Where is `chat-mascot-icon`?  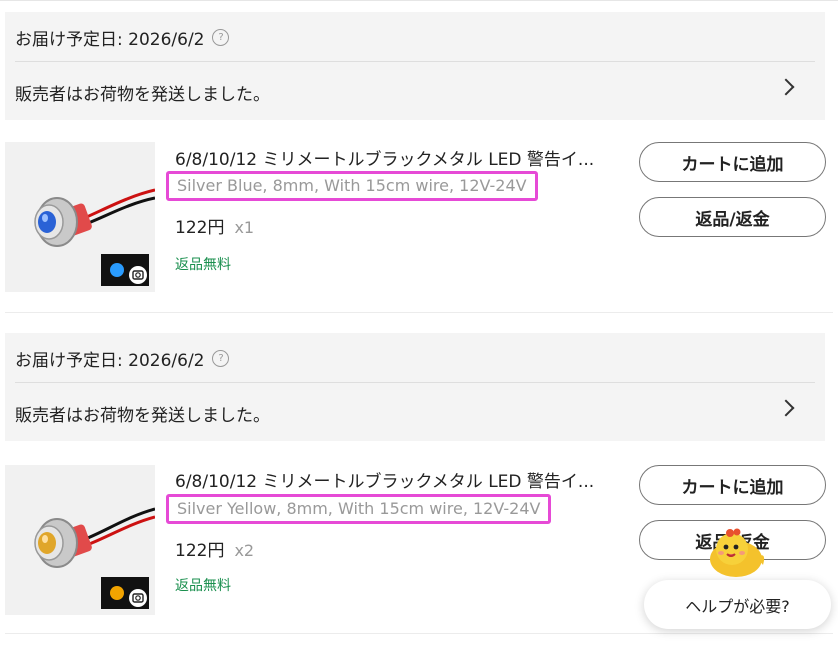 chat-mascot-icon is located at coordinates (736, 553).